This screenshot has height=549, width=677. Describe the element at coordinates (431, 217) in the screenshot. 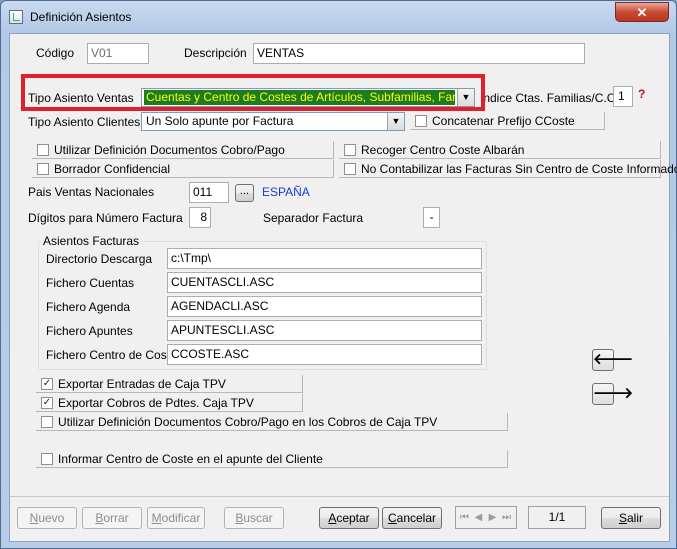

I see `separador-field: -` at that location.